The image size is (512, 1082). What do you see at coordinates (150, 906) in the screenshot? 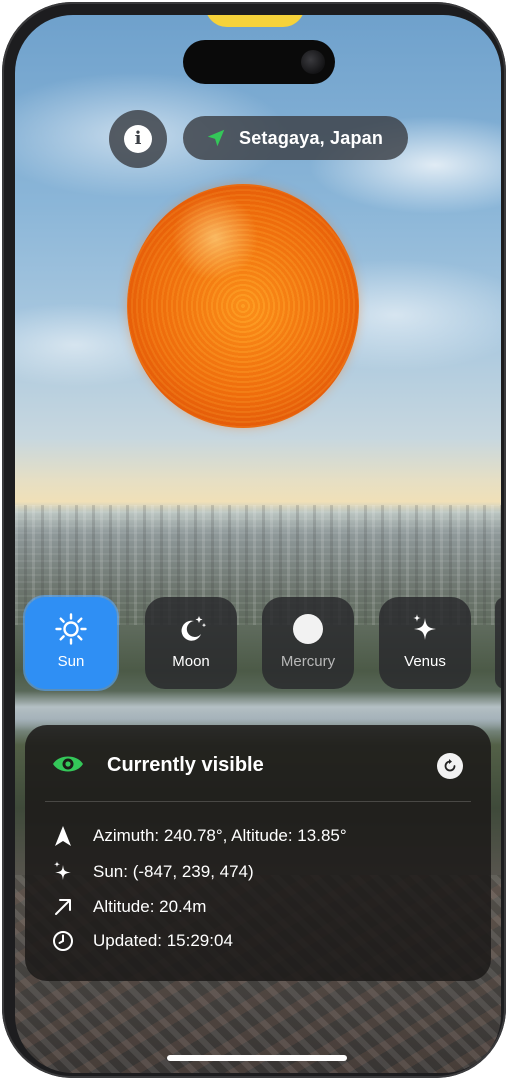
I see `altitude-text: Altitude: 20.4m` at bounding box center [150, 906].